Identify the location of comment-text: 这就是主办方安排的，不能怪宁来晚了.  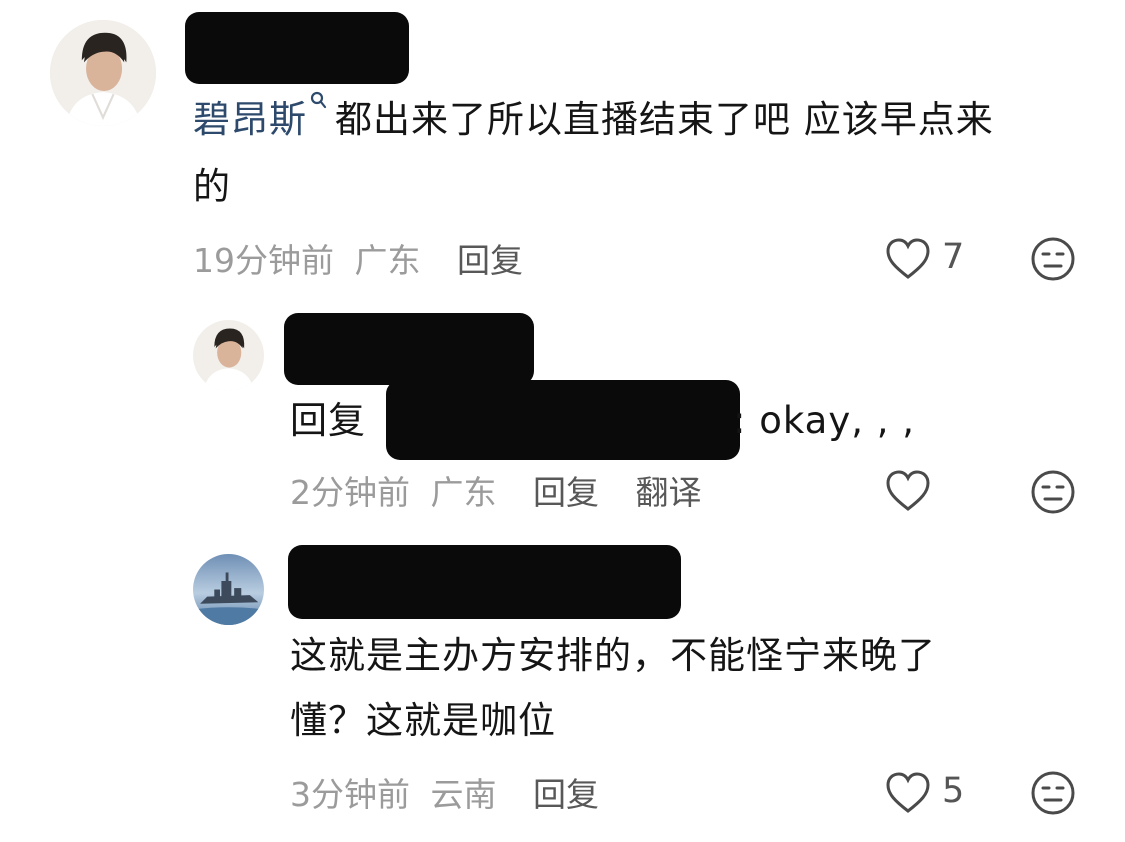
(613, 655).